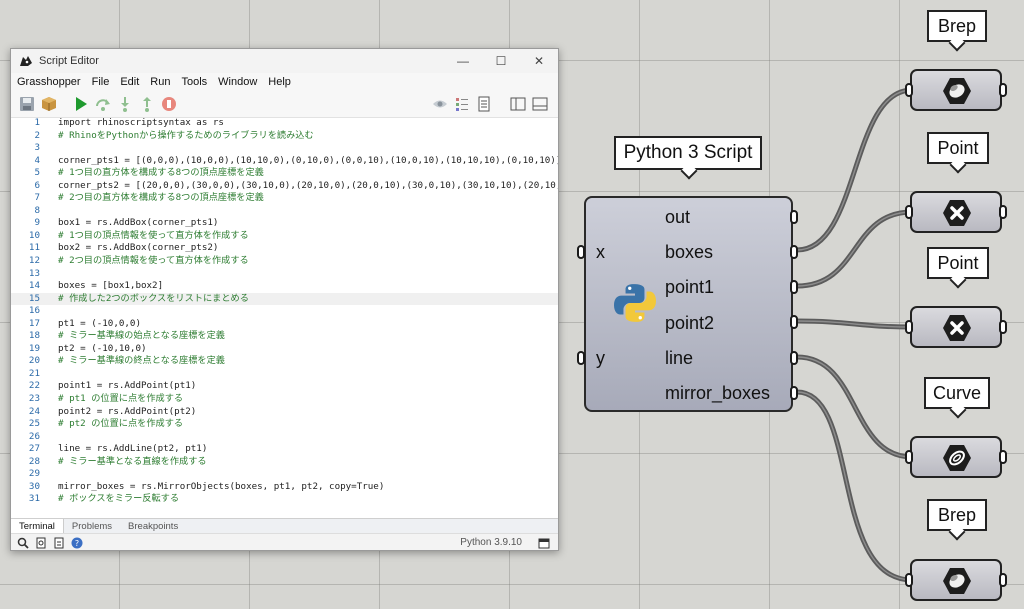 The width and height of the screenshot is (1024, 609). I want to click on wire-mirror-brep2, so click(854, 486).